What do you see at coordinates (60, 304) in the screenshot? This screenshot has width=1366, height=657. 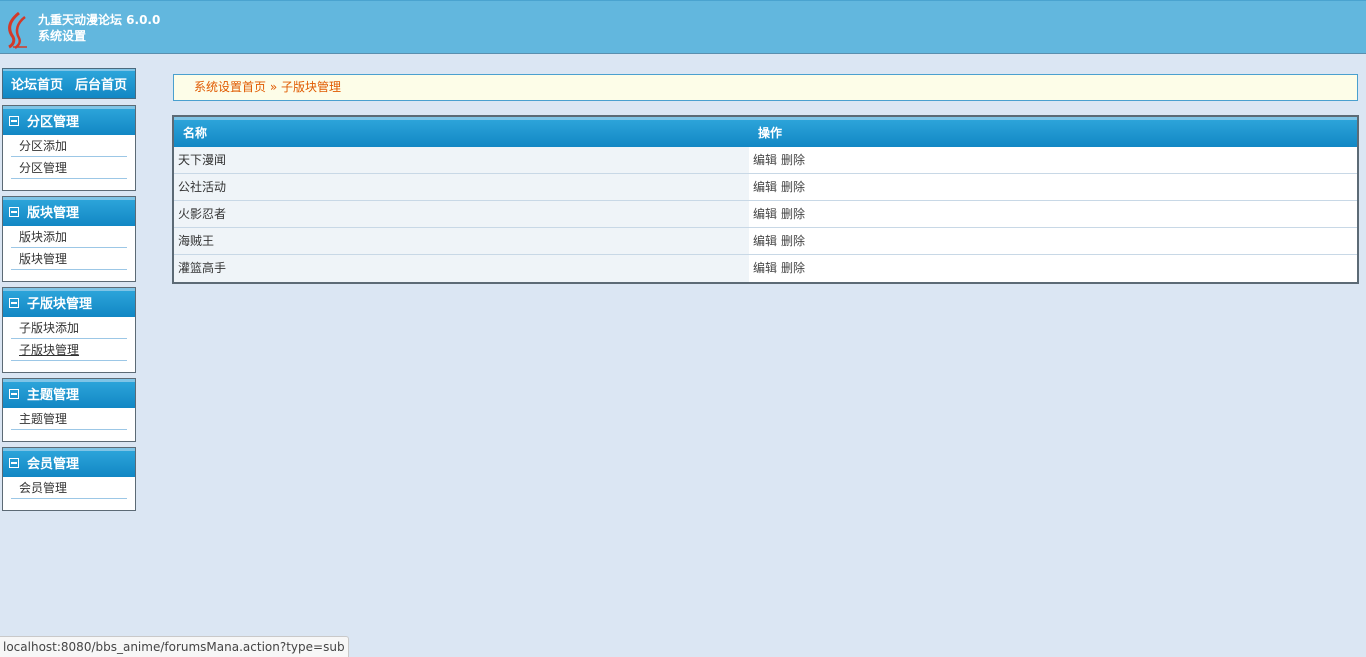 I see `menu-title: 子版块管理` at bounding box center [60, 304].